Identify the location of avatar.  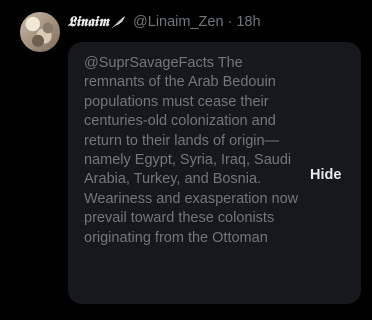
(40, 32).